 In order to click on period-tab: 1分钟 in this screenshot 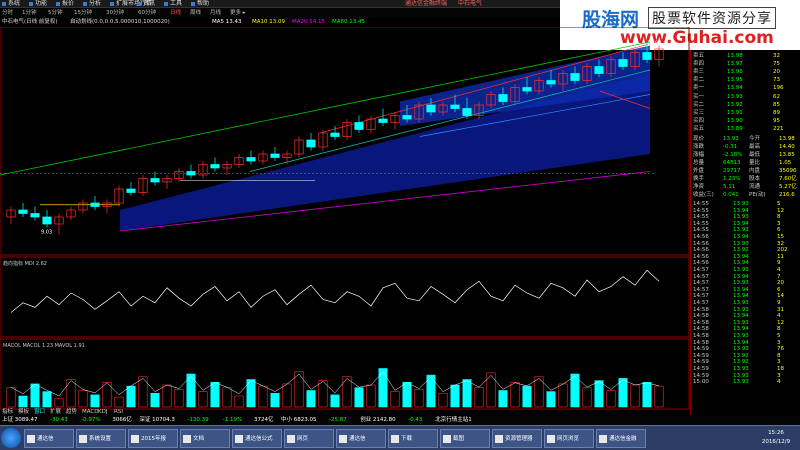, I will do `click(29, 13)`.